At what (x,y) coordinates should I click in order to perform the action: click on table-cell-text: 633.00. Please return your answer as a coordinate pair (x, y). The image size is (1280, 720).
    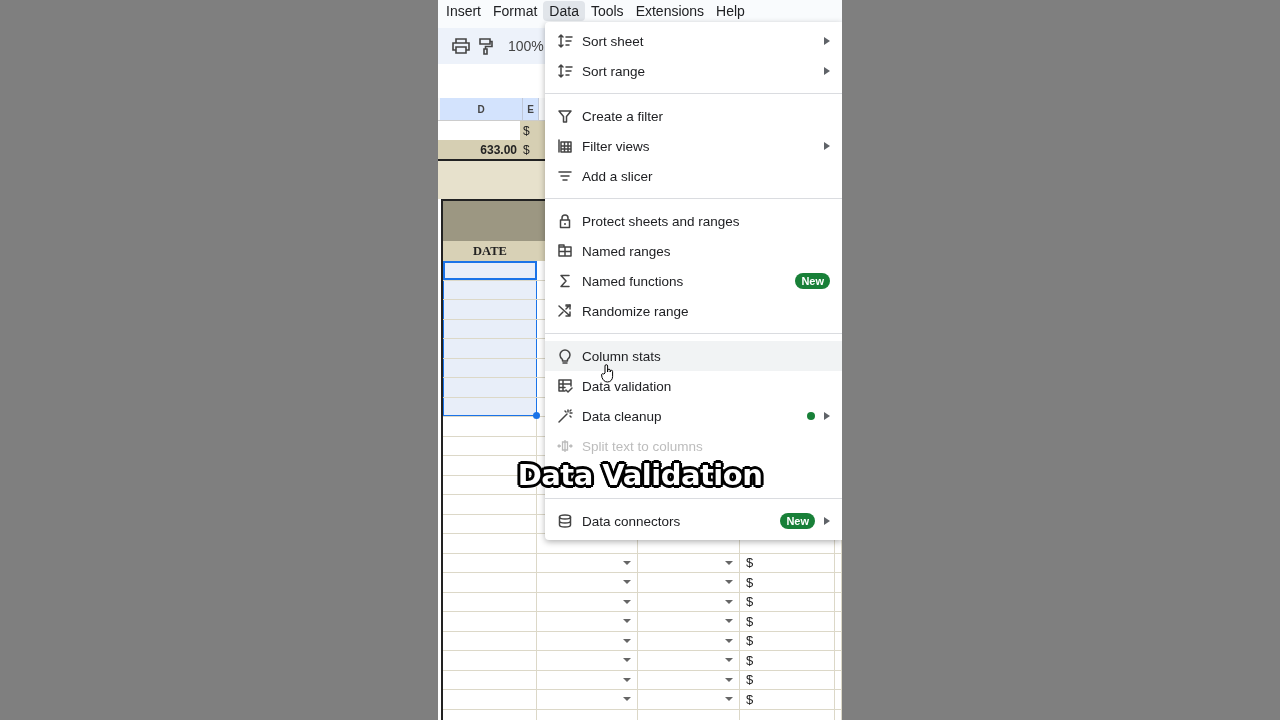
    Looking at the image, I should click on (498, 150).